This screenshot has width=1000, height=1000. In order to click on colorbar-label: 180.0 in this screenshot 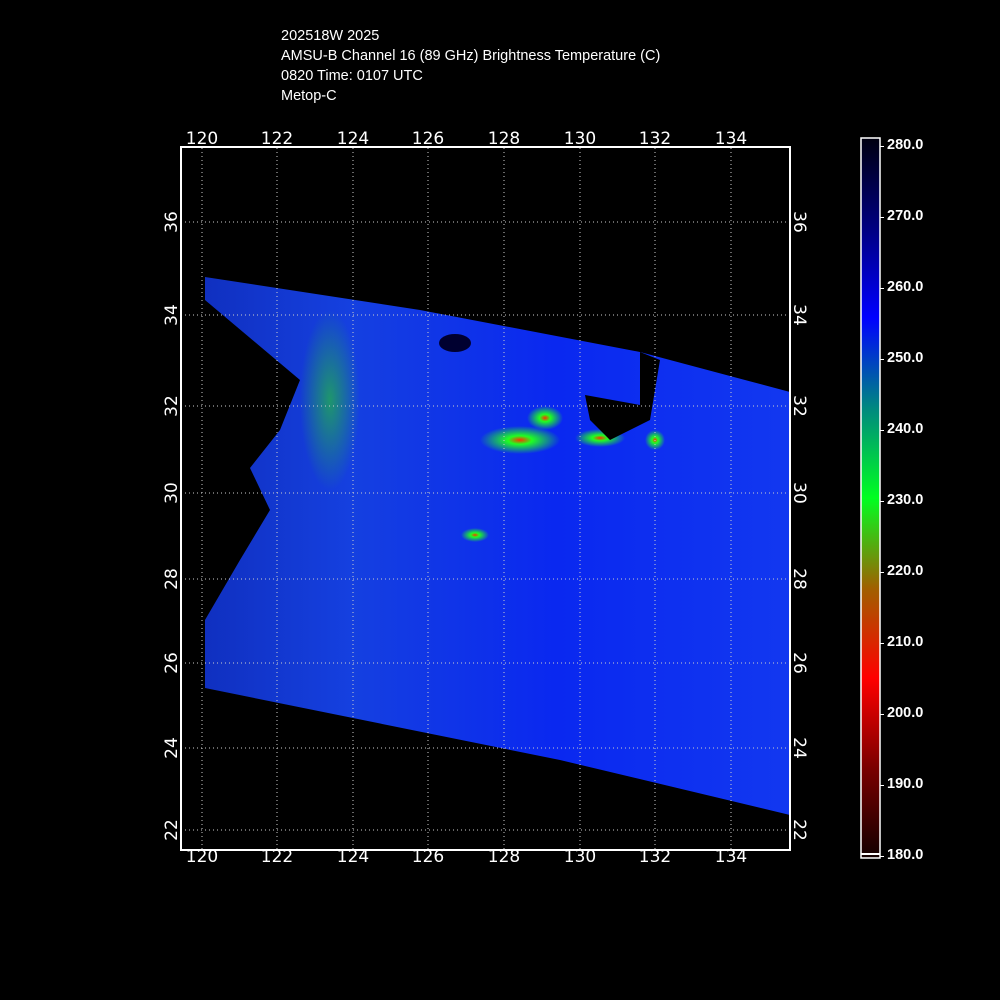, I will do `click(905, 855)`.